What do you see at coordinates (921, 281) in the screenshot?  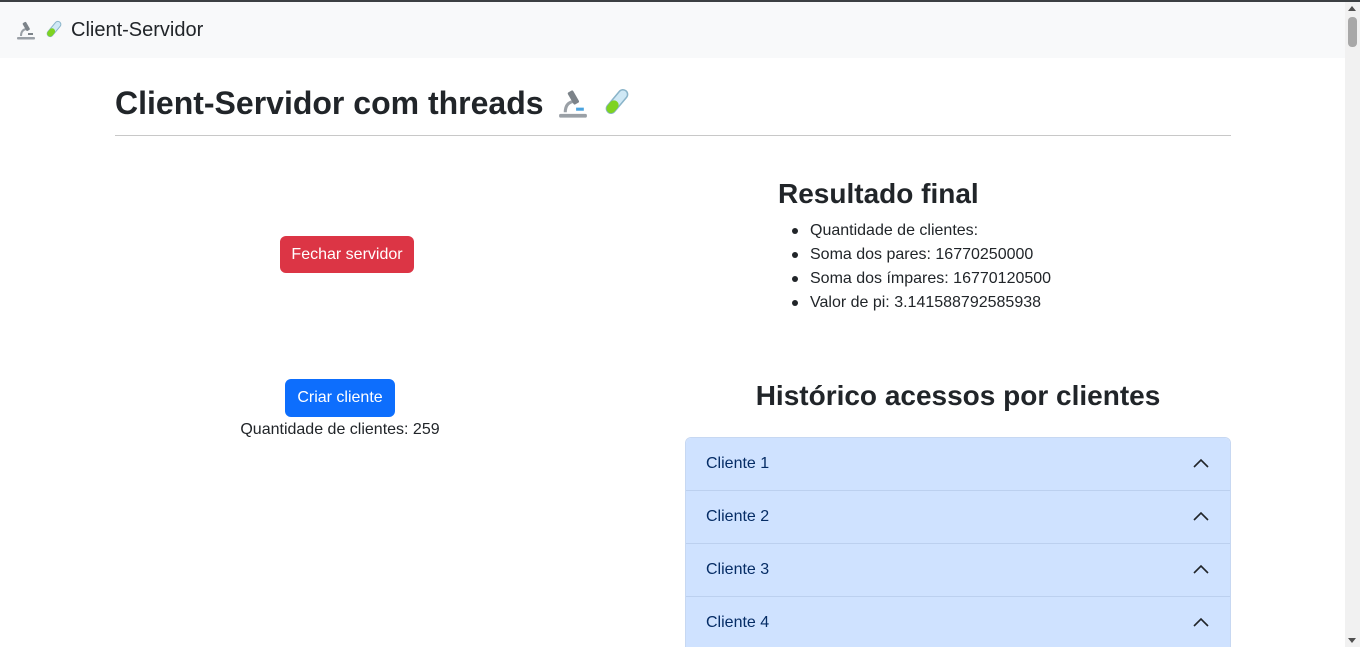 I see `result-item-odd-sum: Soma dos ímpares: 16770120500` at bounding box center [921, 281].